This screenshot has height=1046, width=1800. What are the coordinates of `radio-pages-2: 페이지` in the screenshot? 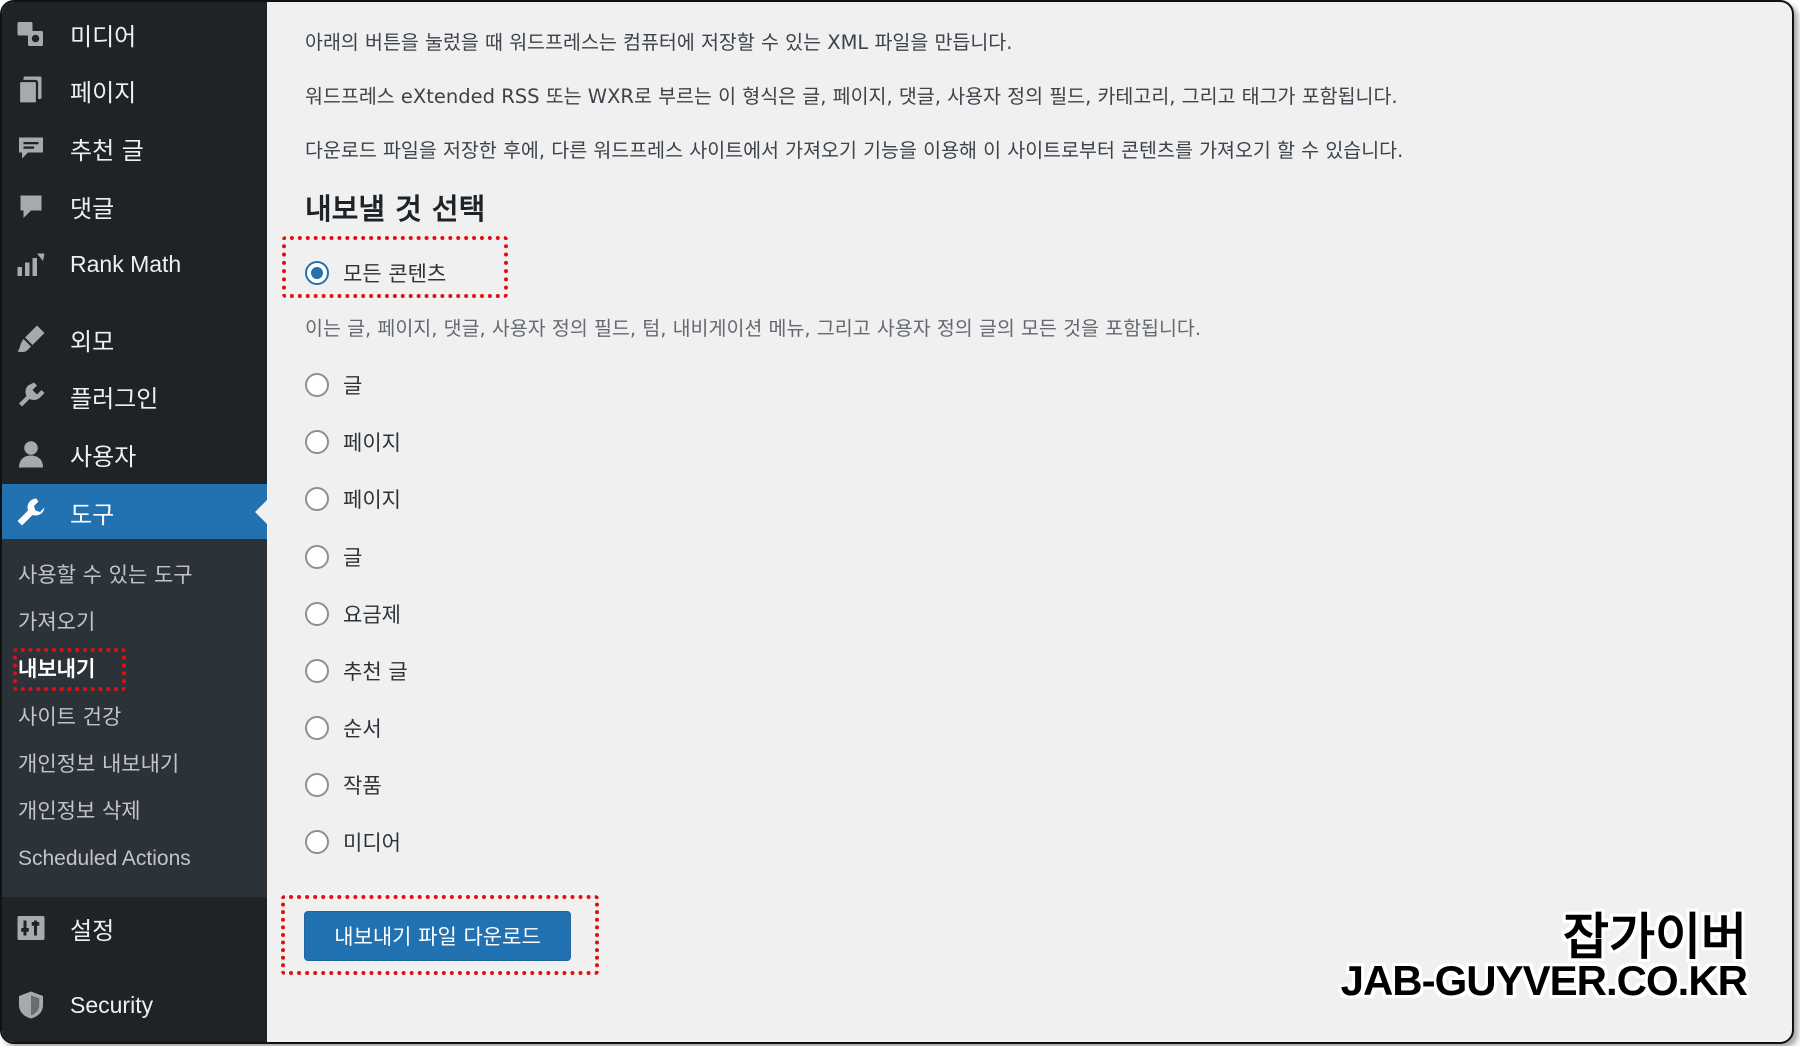 It's located at (353, 499).